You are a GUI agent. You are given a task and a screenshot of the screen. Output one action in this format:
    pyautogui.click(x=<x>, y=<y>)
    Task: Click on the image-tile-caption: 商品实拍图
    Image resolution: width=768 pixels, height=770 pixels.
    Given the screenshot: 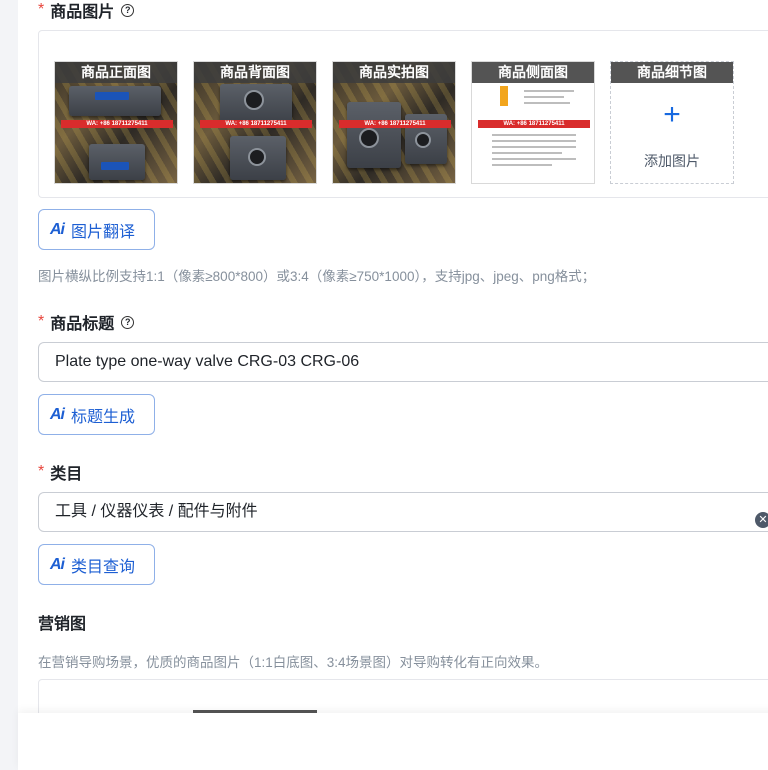 What is the action you would take?
    pyautogui.click(x=394, y=72)
    